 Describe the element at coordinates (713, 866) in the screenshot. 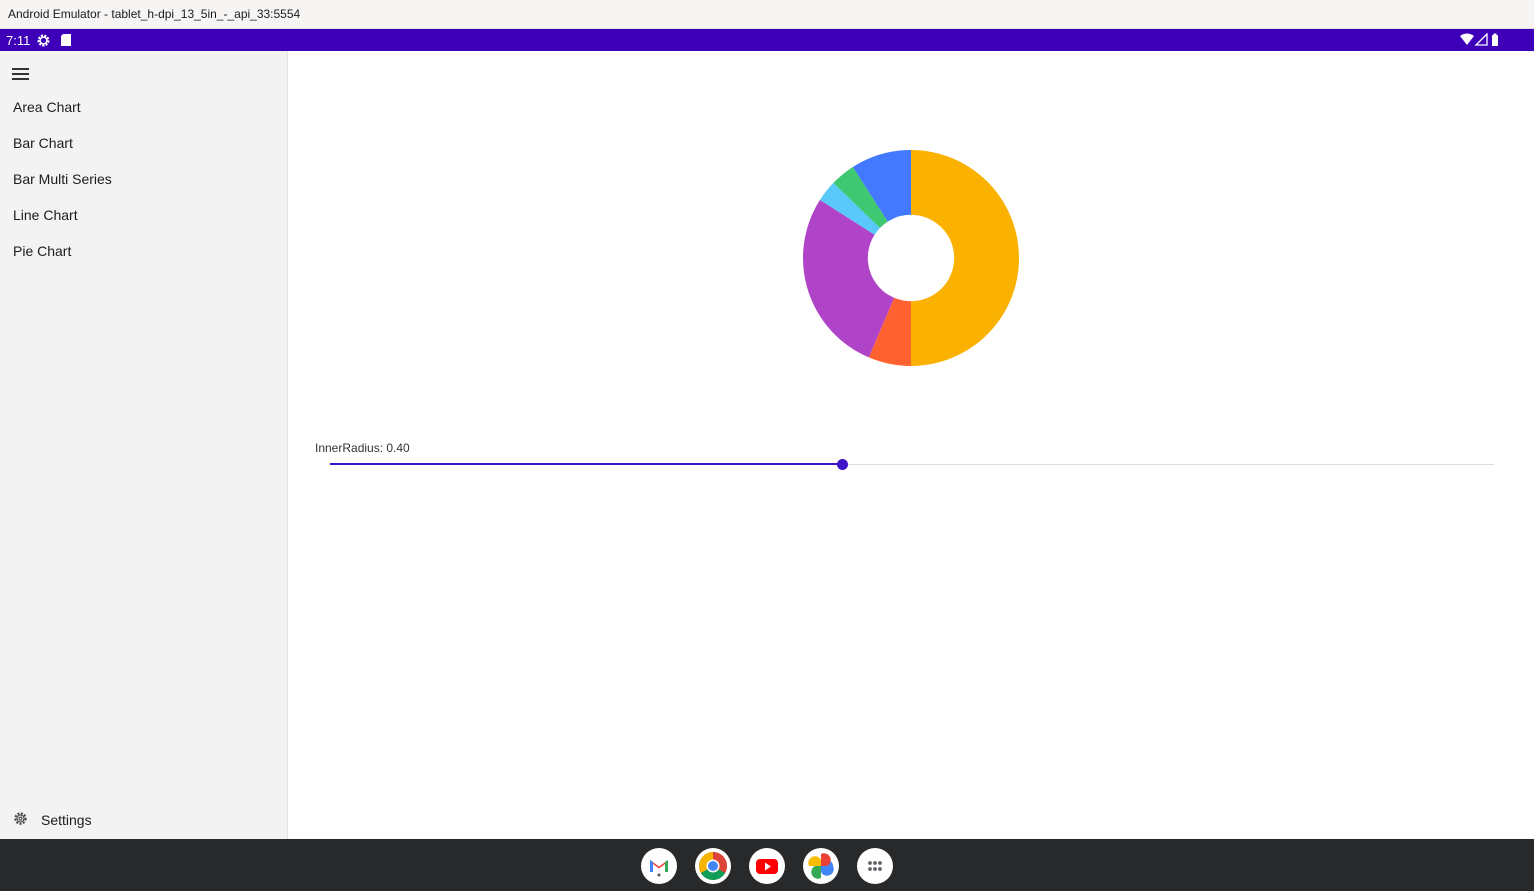

I see `chrome-icon` at that location.